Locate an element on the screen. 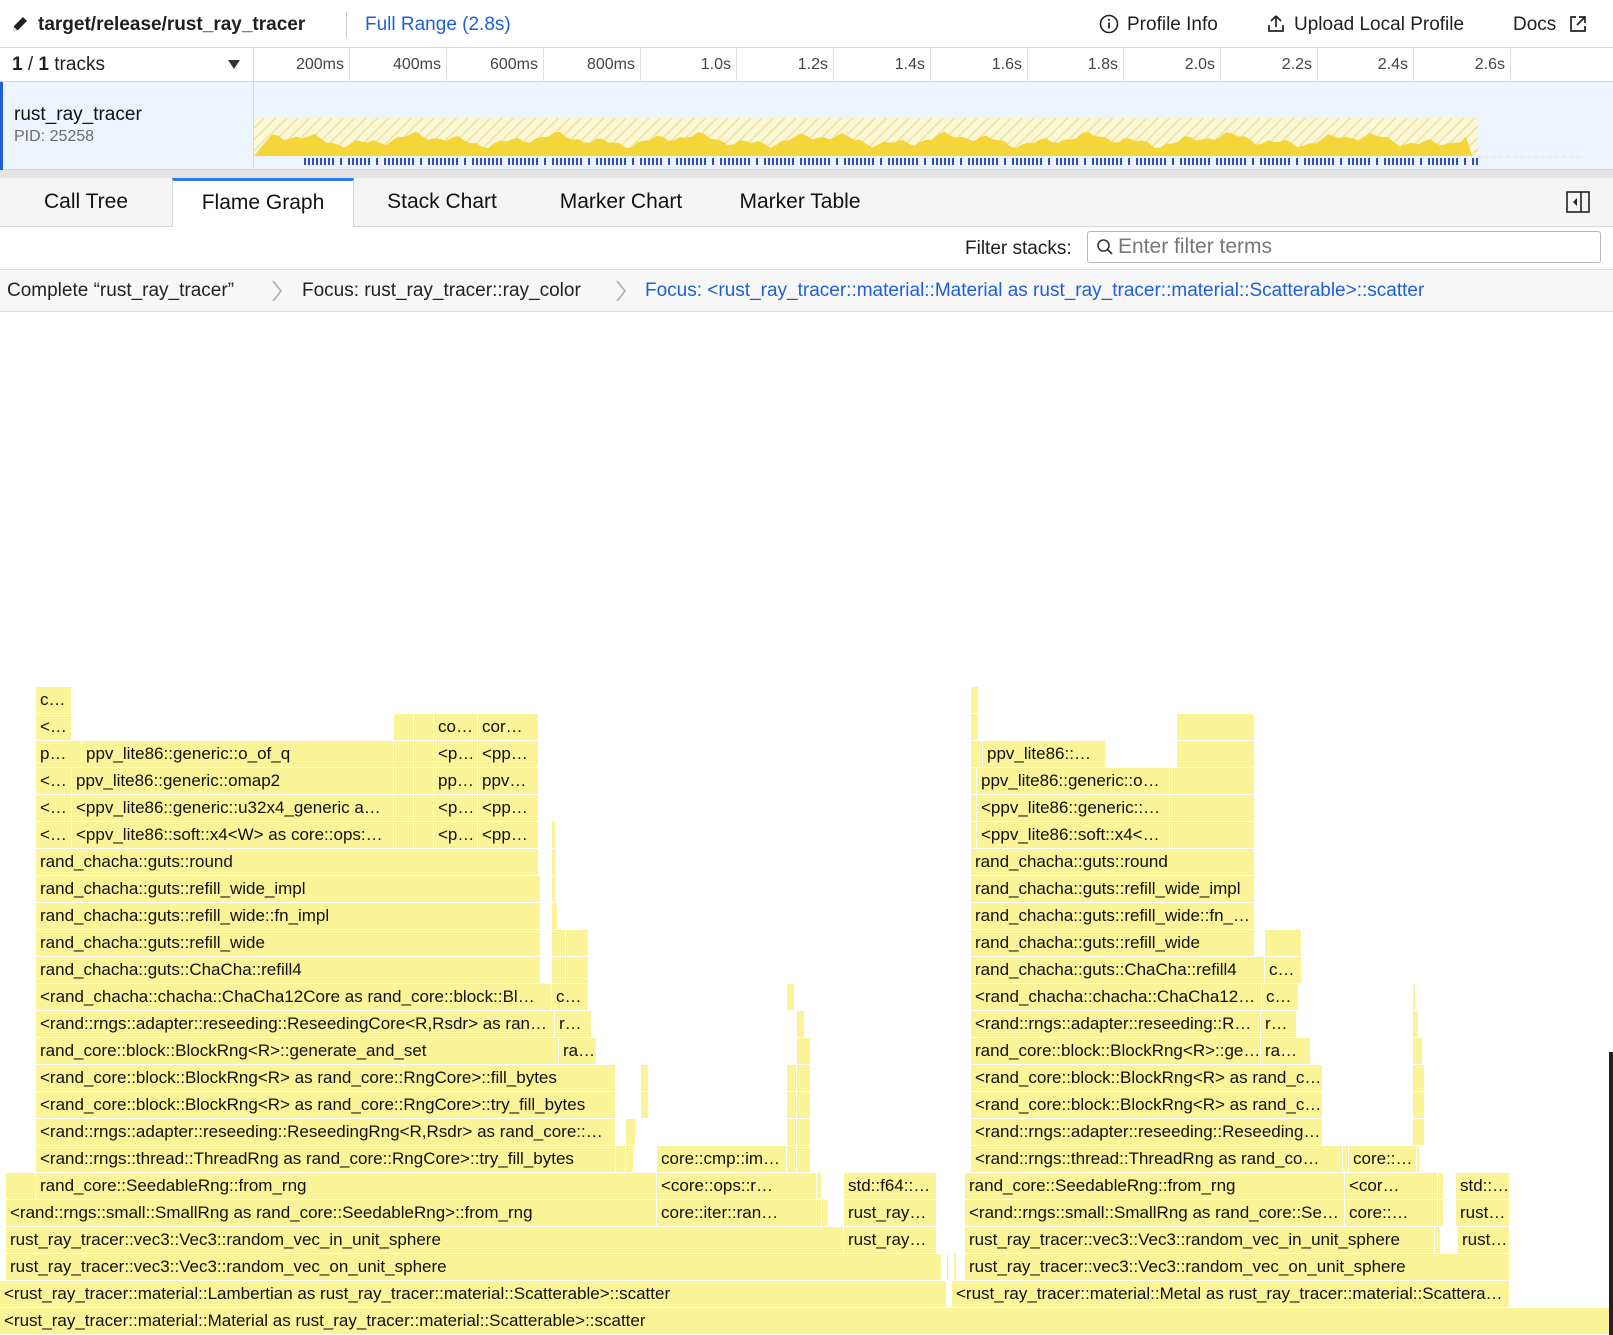  flame-frame: ppv_lite86::generic::omap2 is located at coordinates (233, 781).